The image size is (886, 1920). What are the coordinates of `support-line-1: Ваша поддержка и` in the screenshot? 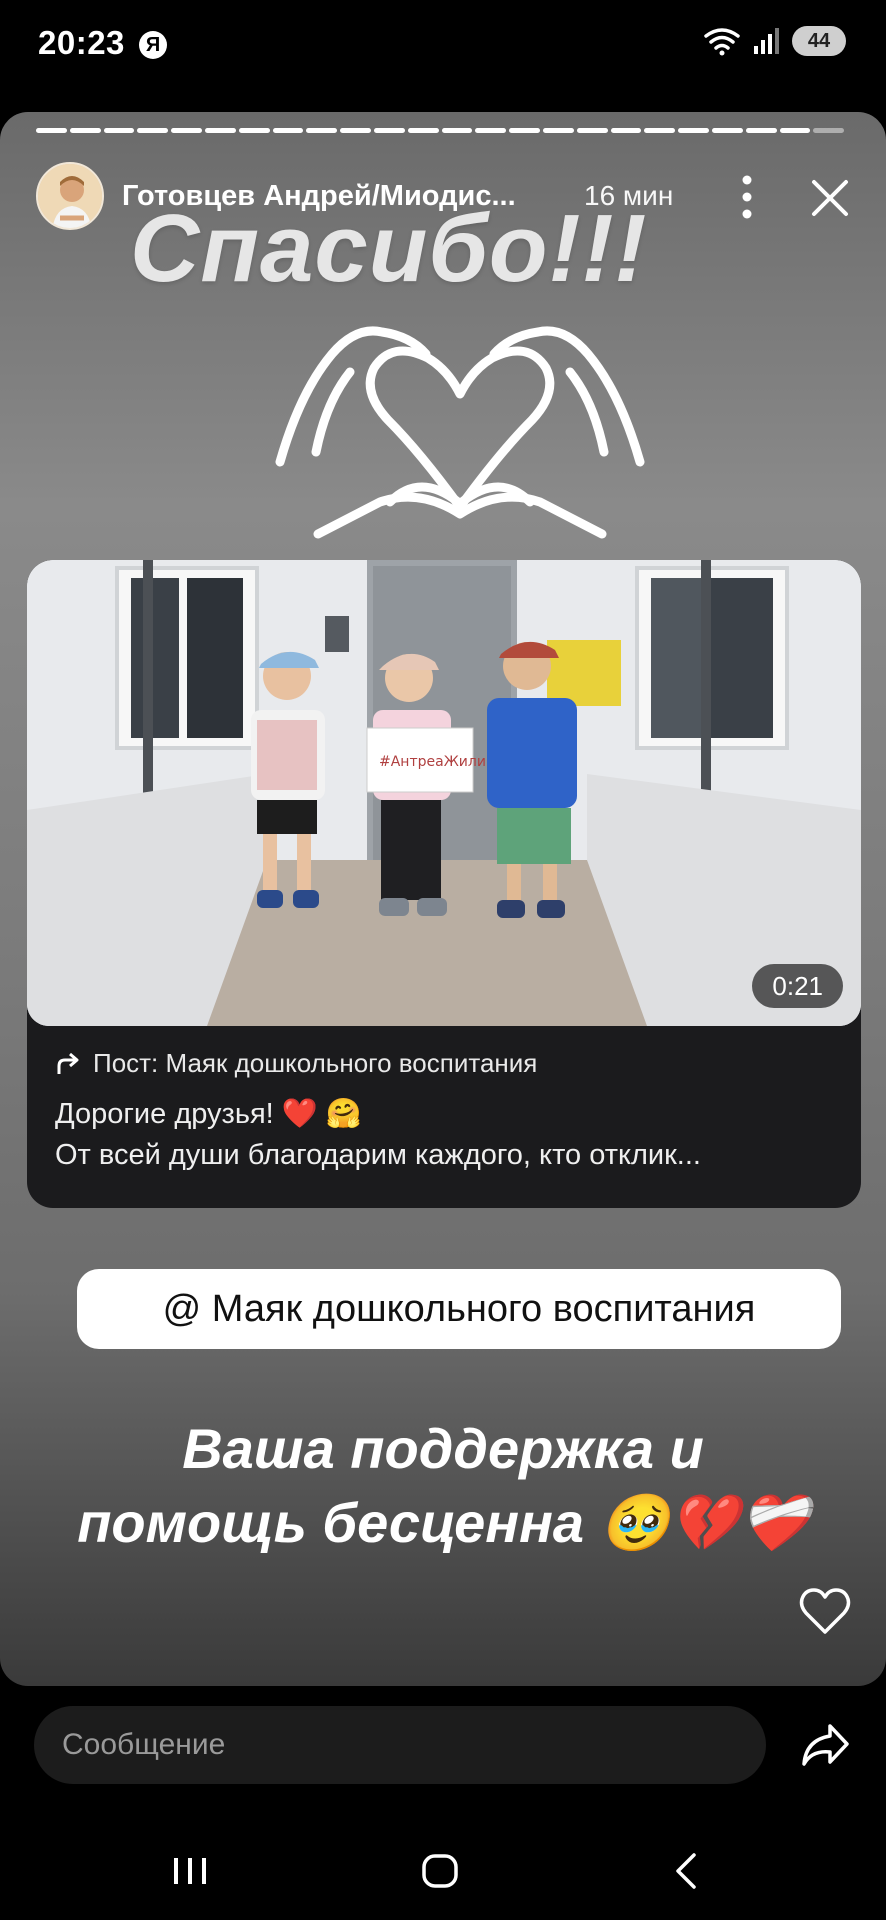 It's located at (443, 1448).